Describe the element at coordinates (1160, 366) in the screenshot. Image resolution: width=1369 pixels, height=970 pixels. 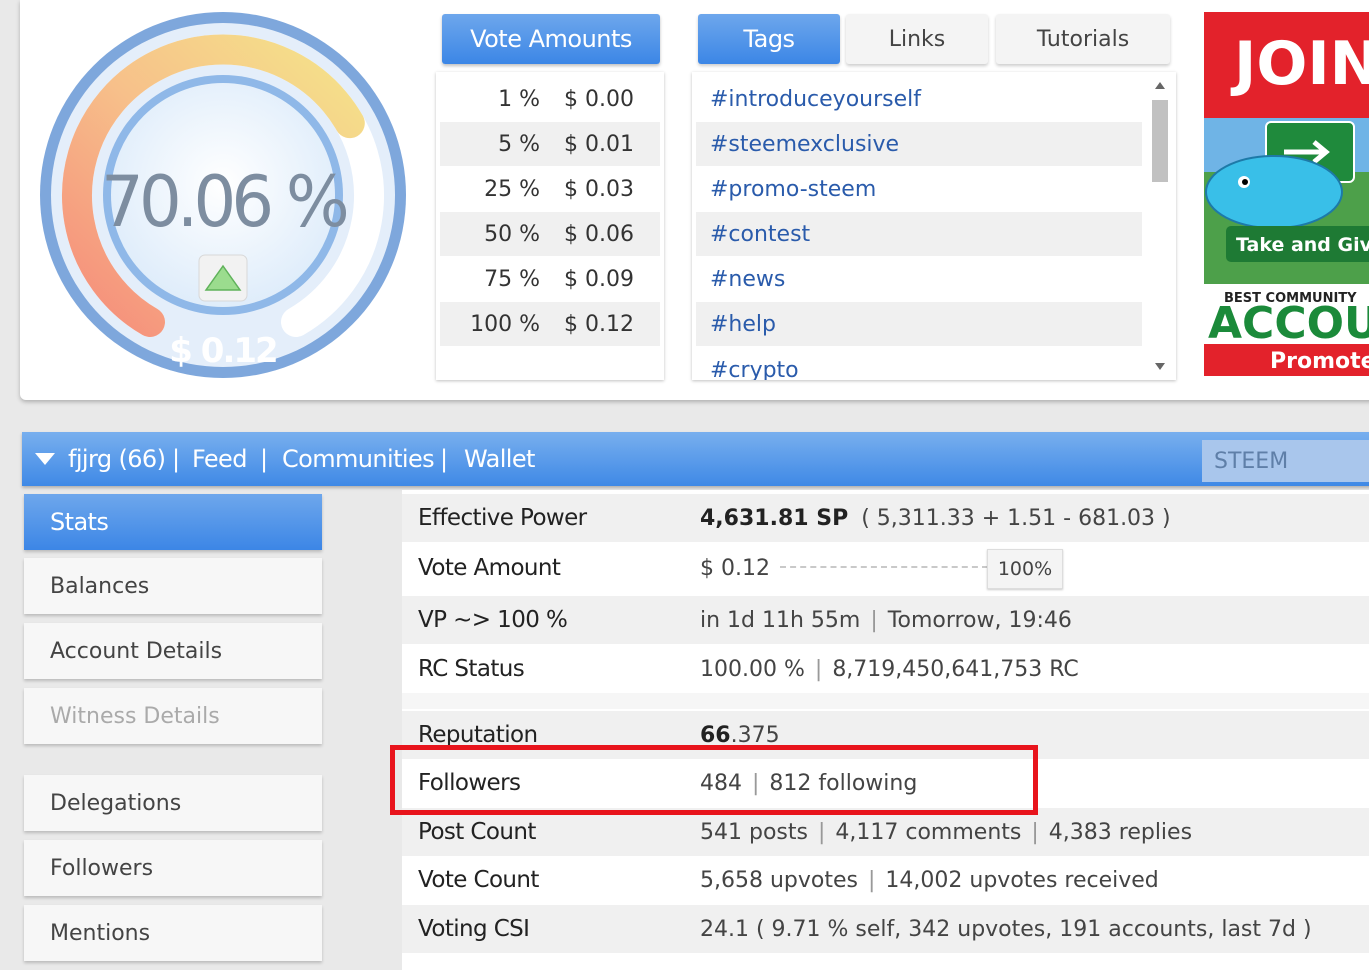
I see `scroll-down-icon` at that location.